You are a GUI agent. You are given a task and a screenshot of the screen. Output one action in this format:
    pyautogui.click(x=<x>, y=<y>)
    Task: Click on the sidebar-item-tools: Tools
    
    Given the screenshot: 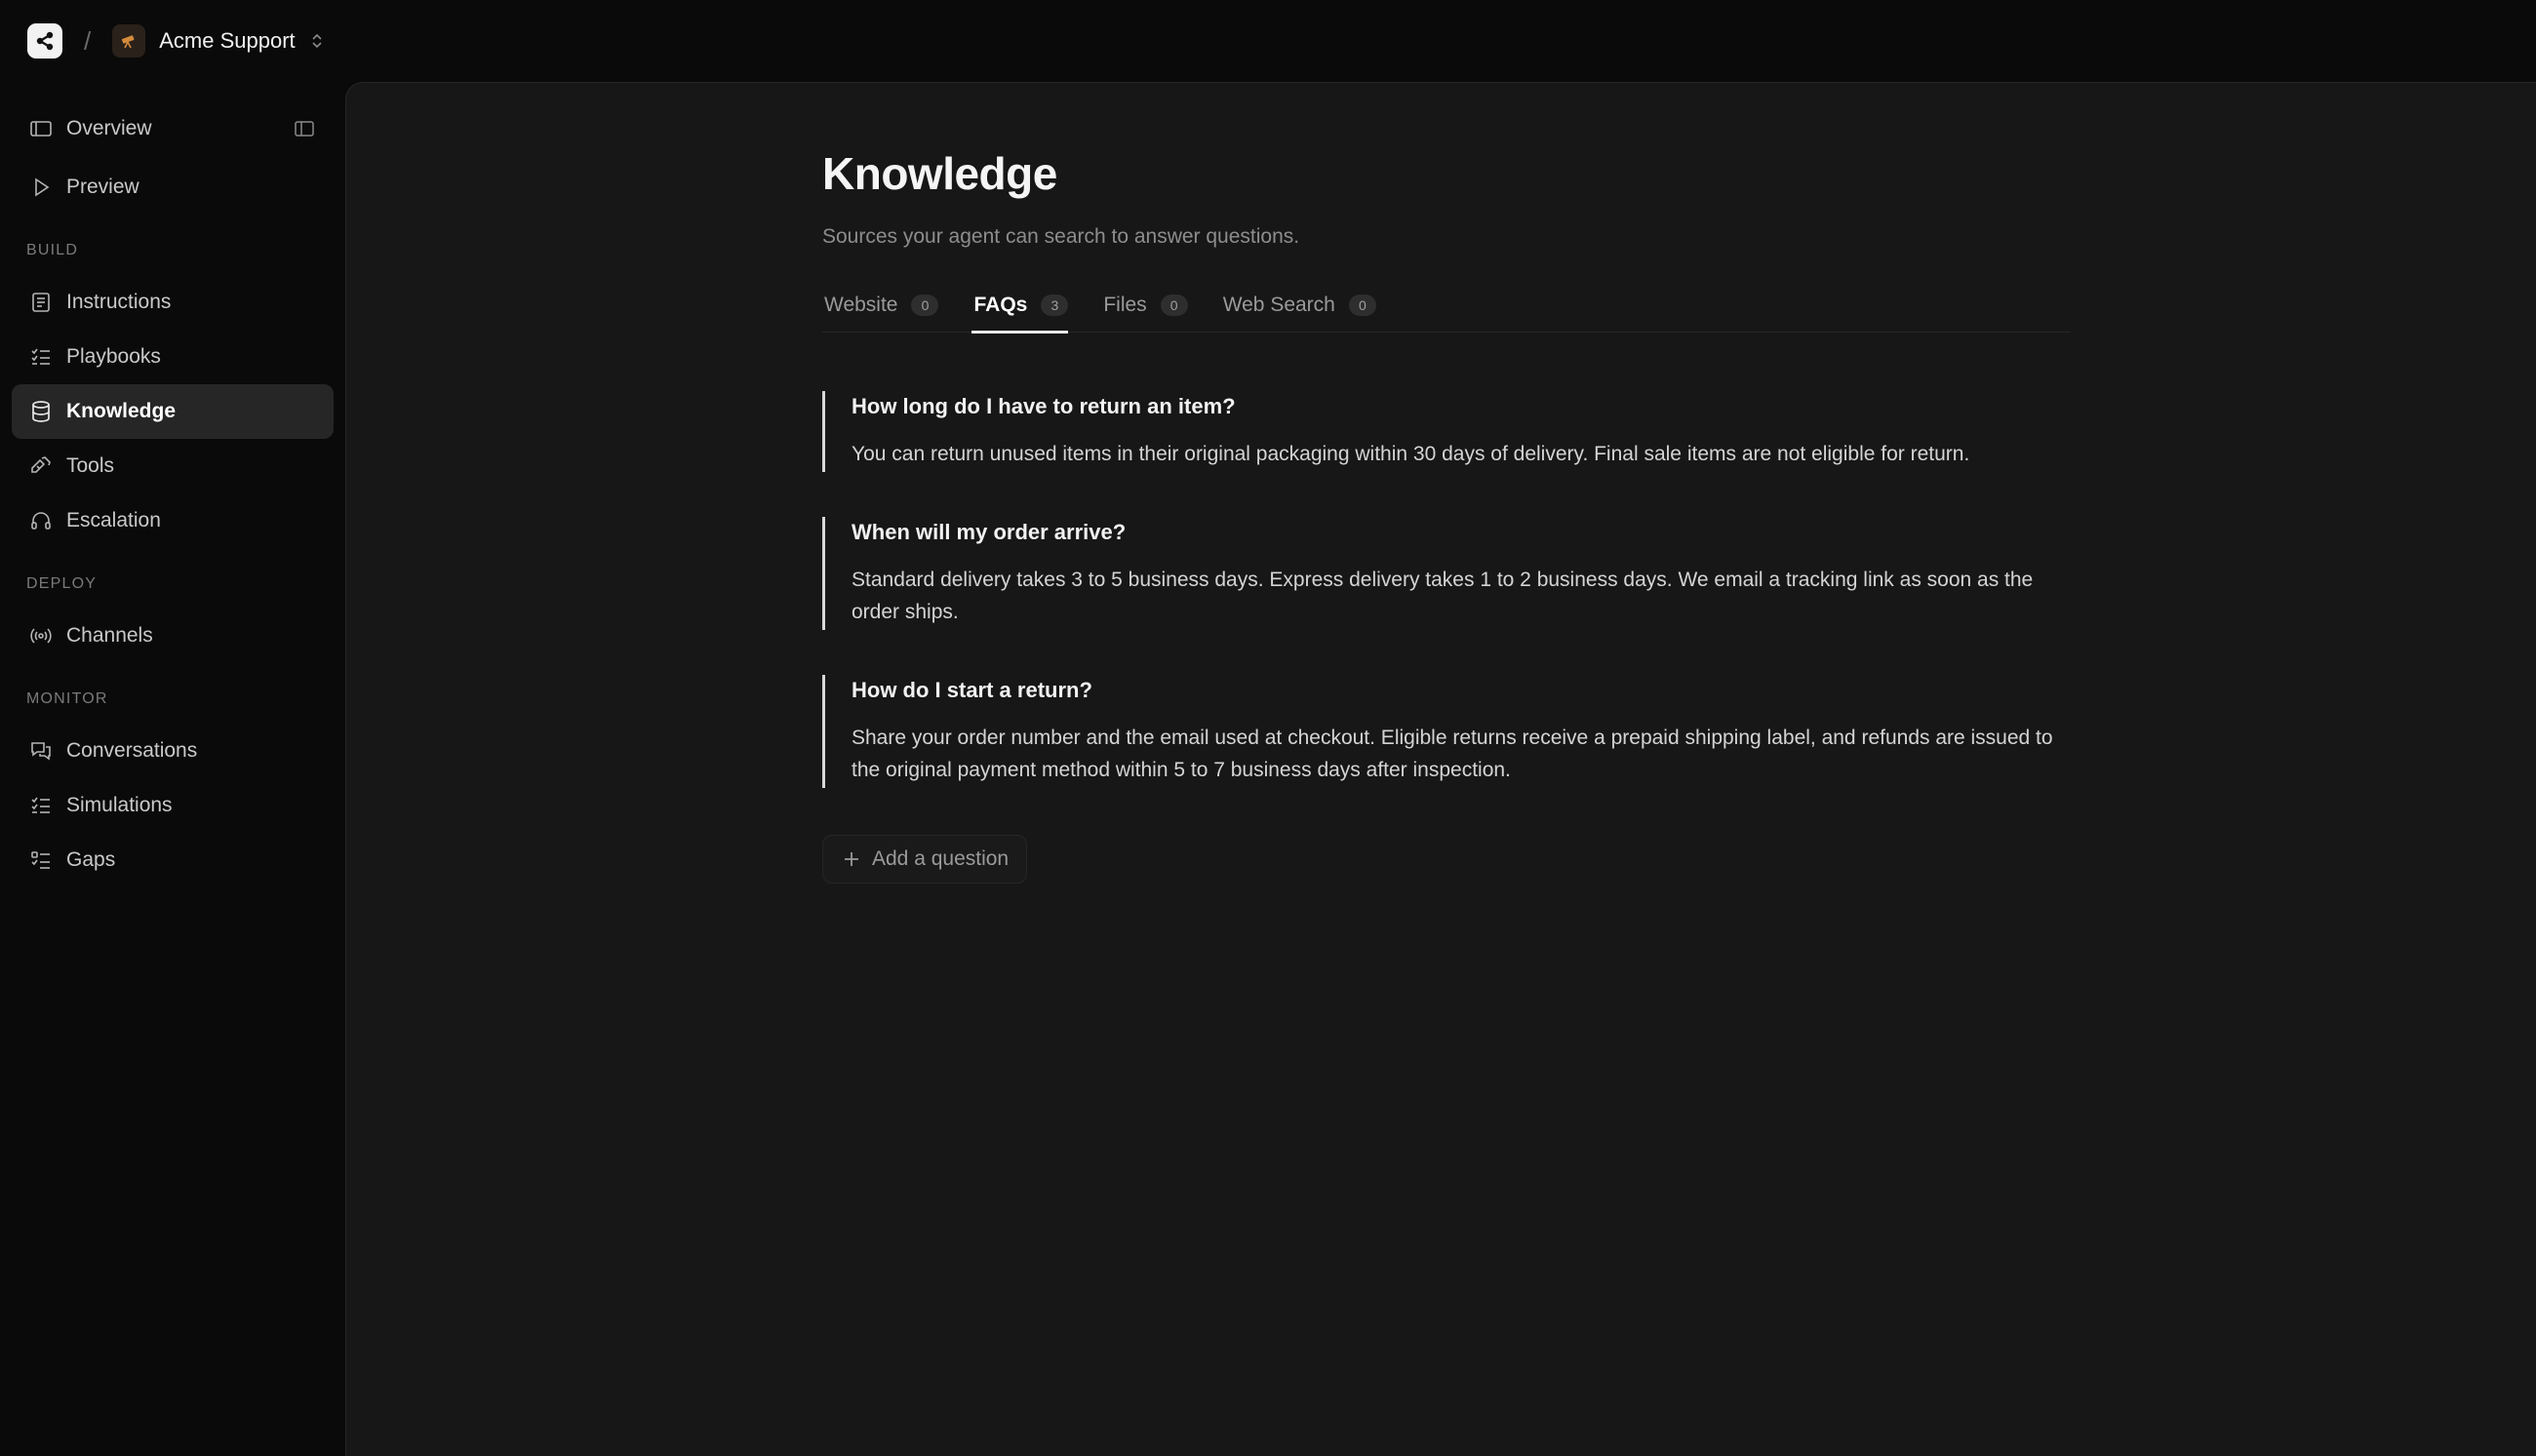 What is the action you would take?
    pyautogui.click(x=173, y=466)
    